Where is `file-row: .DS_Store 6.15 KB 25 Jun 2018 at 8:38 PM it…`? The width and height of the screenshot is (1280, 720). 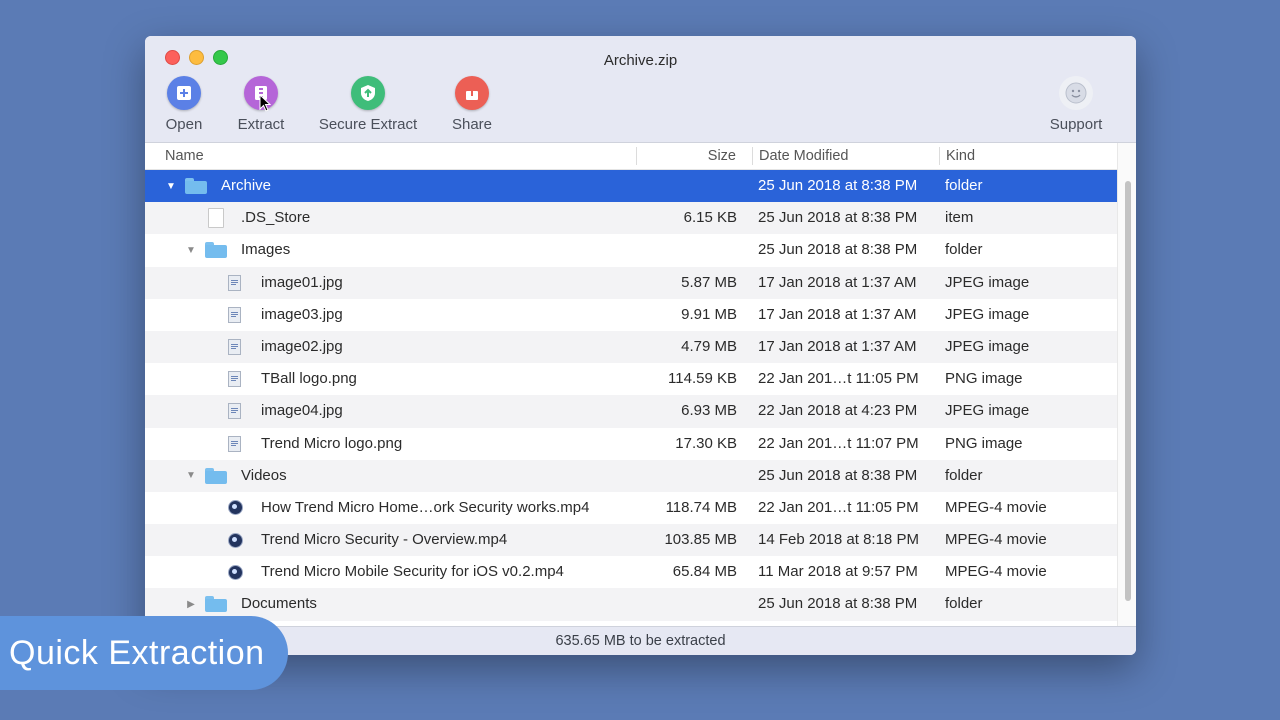
file-row: .DS_Store 6.15 KB 25 Jun 2018 at 8:38 PM it… is located at coordinates (631, 218).